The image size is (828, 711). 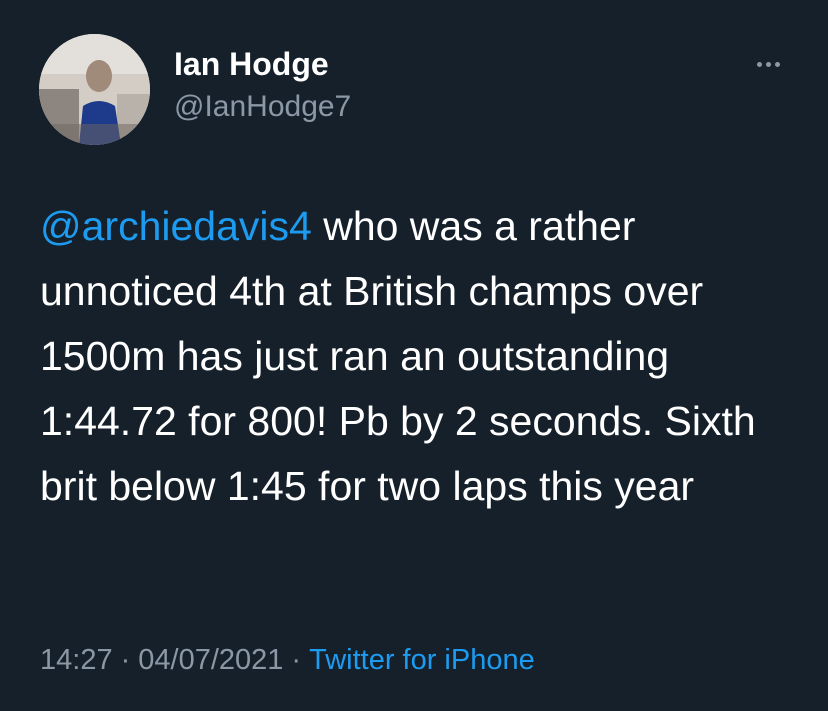 What do you see at coordinates (251, 64) in the screenshot?
I see `author-display-name: Ian Hodge` at bounding box center [251, 64].